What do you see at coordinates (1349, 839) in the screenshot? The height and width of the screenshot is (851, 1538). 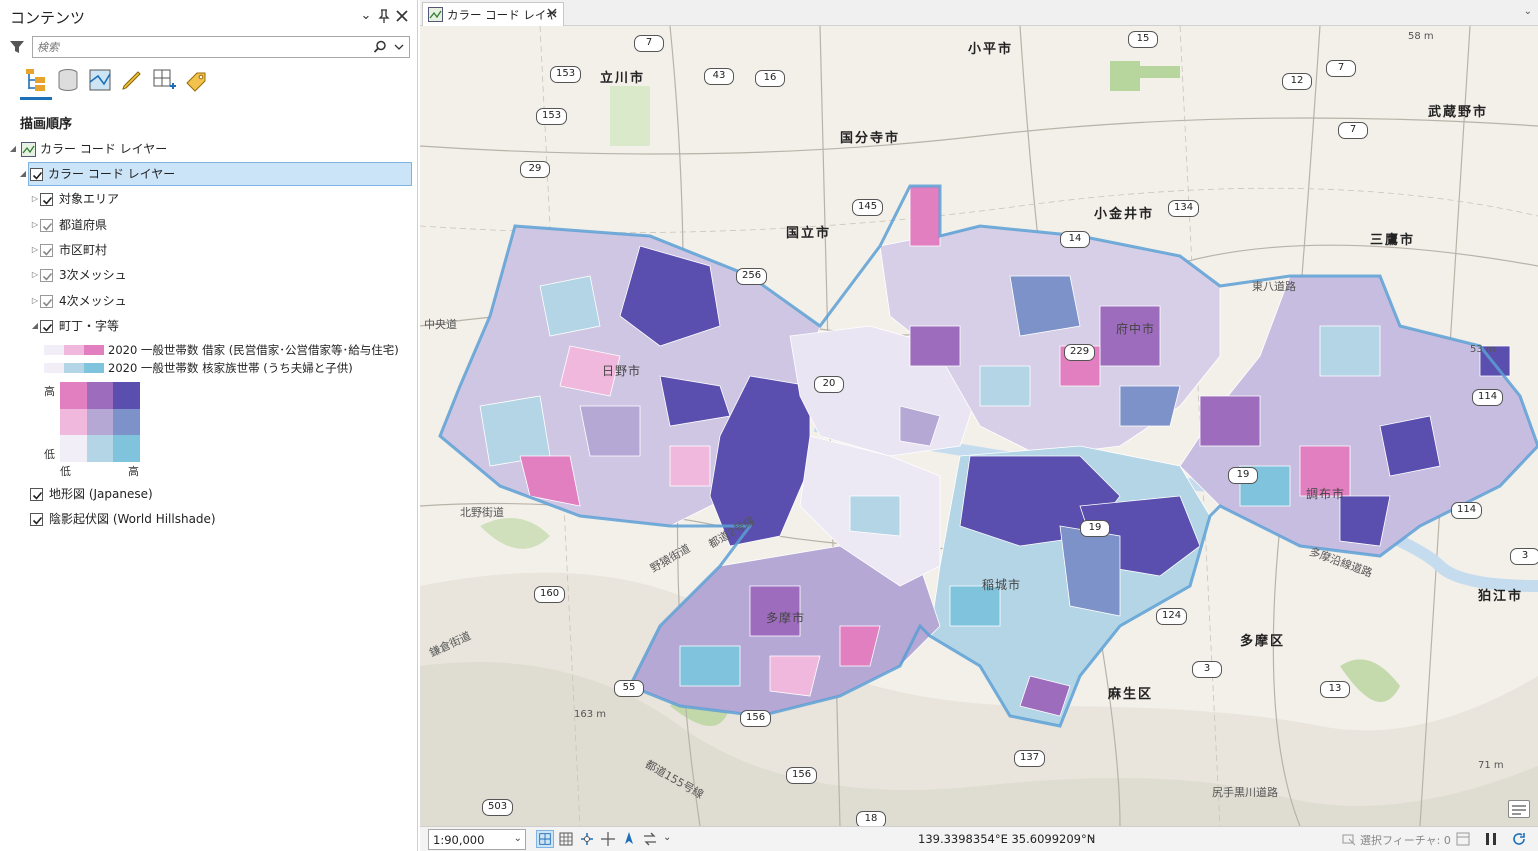 I see `selection-tool-icon` at bounding box center [1349, 839].